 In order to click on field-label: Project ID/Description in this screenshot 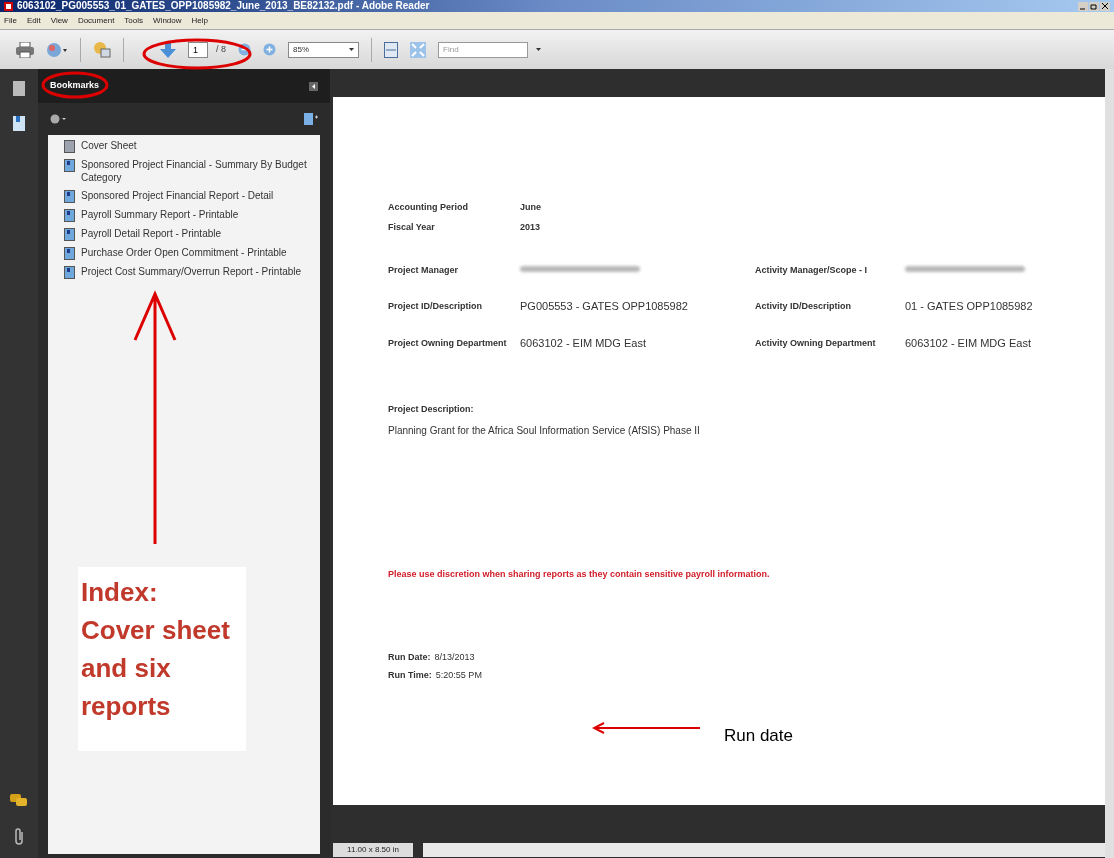, I will do `click(436, 306)`.